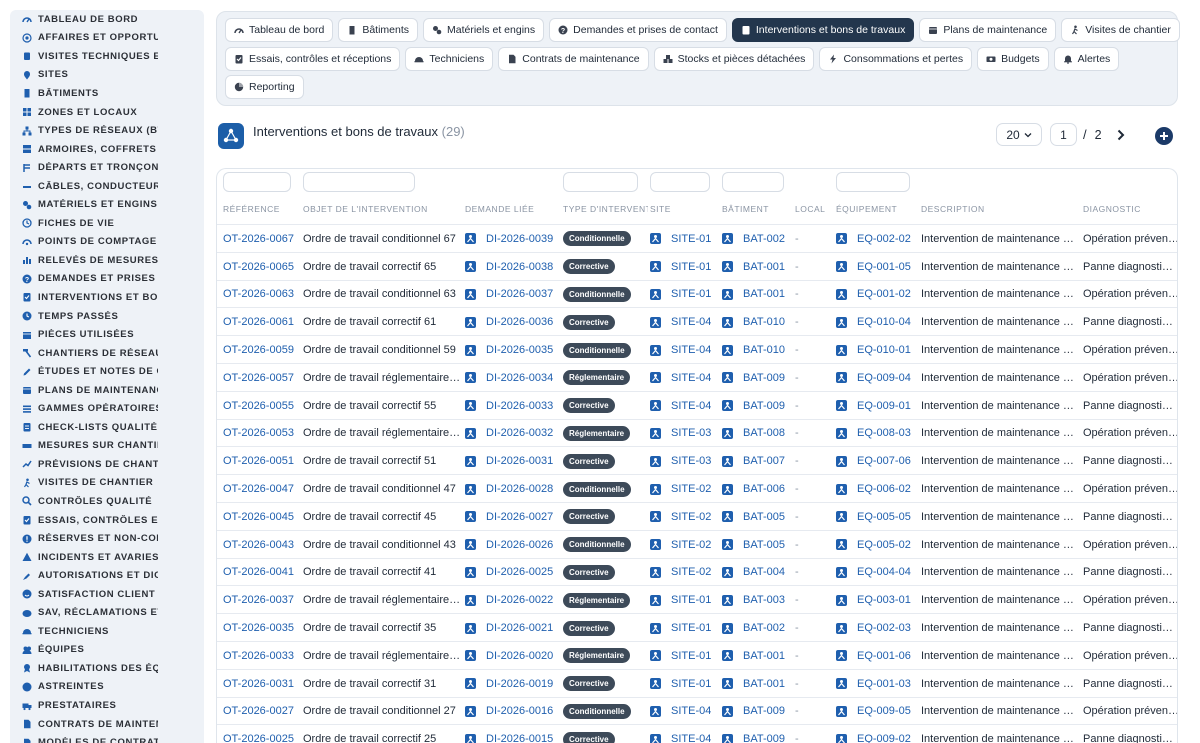 The image size is (1200, 743). What do you see at coordinates (107, 575) in the screenshot?
I see `sidebar-item-30: AUTORISATIONS ET DICT` at bounding box center [107, 575].